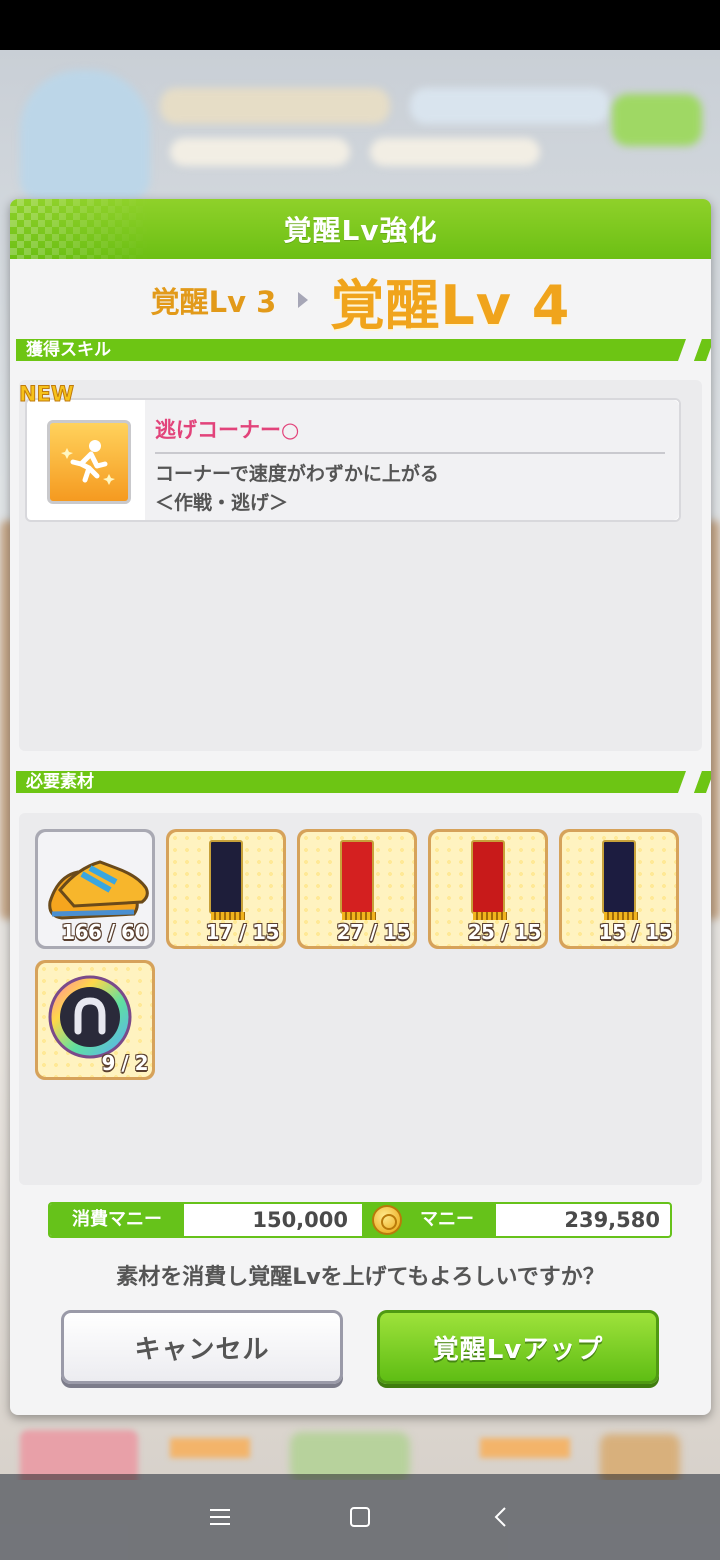 This screenshot has width=720, height=1560. What do you see at coordinates (300, 1220) in the screenshot?
I see `cost-value: 150,000` at bounding box center [300, 1220].